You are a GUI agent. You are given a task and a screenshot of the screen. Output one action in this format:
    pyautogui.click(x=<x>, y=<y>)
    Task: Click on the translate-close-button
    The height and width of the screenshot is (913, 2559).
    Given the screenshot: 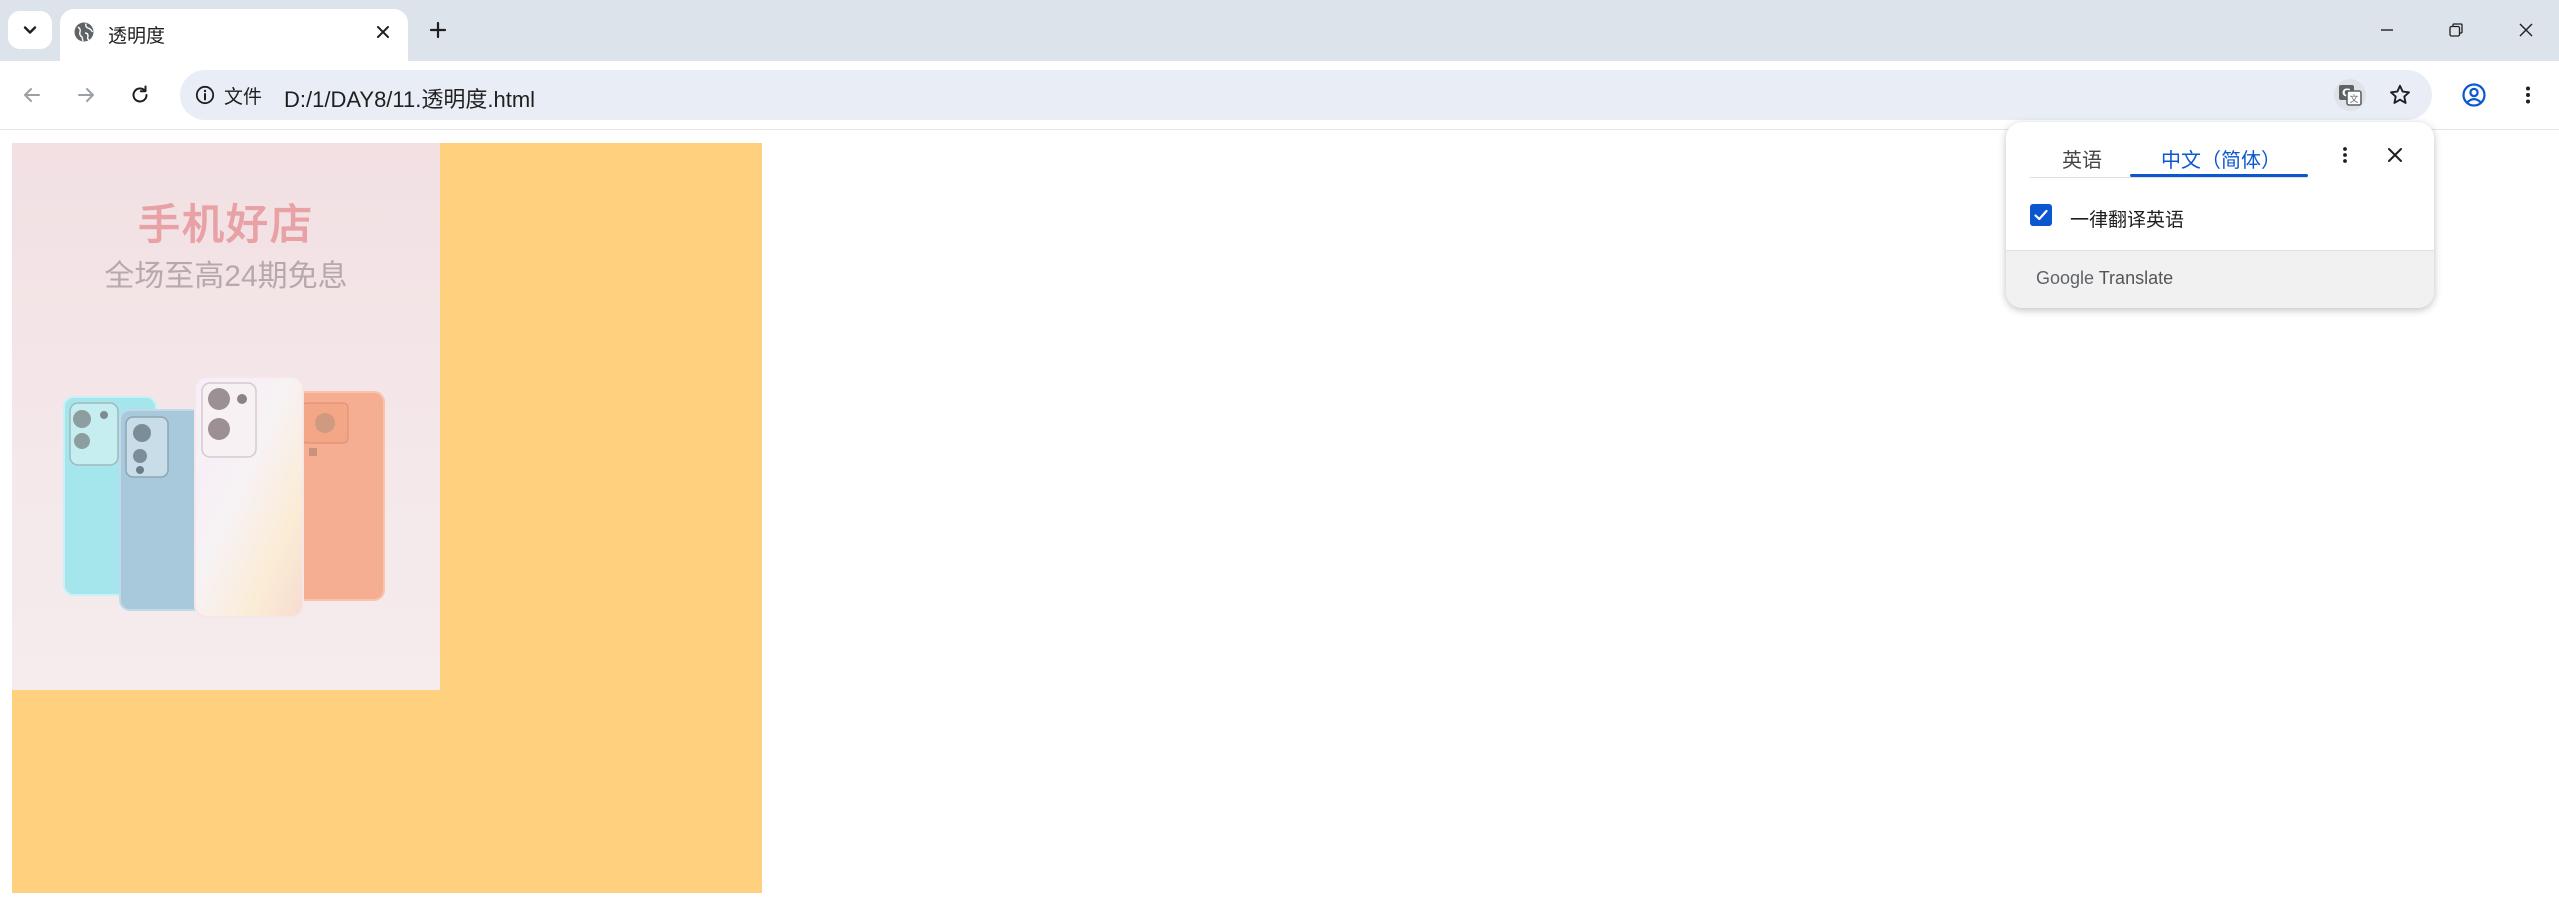 What is the action you would take?
    pyautogui.click(x=2395, y=155)
    